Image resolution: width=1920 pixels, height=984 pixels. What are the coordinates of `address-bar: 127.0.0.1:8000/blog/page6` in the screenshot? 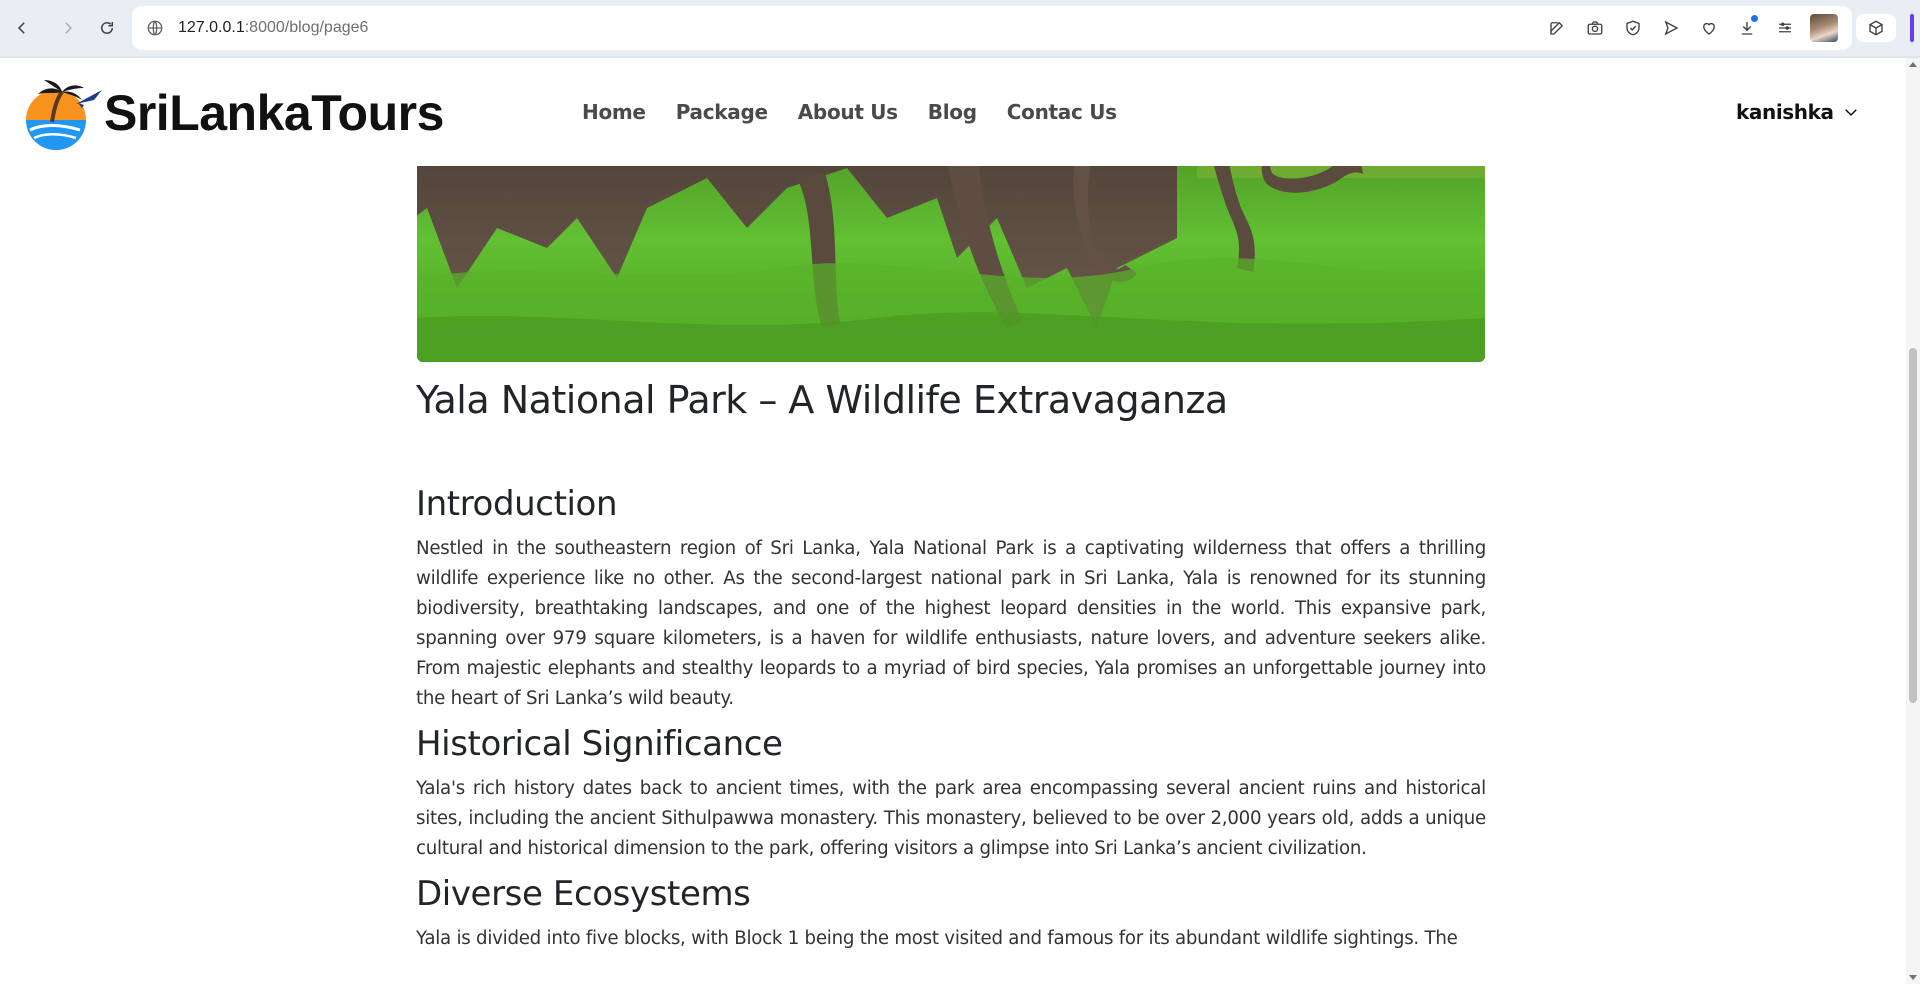 It's located at (992, 28).